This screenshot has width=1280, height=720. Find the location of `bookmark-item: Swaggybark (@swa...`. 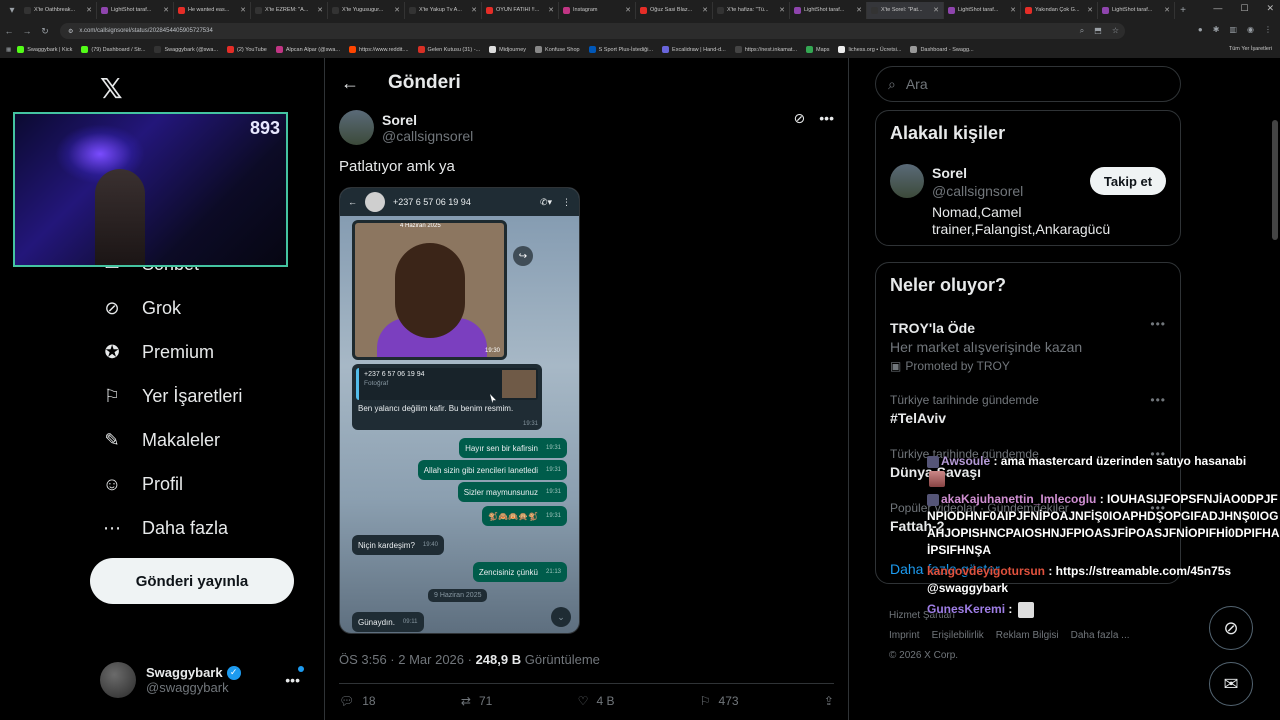

bookmark-item: Swaggybark (@swa... is located at coordinates (186, 49).